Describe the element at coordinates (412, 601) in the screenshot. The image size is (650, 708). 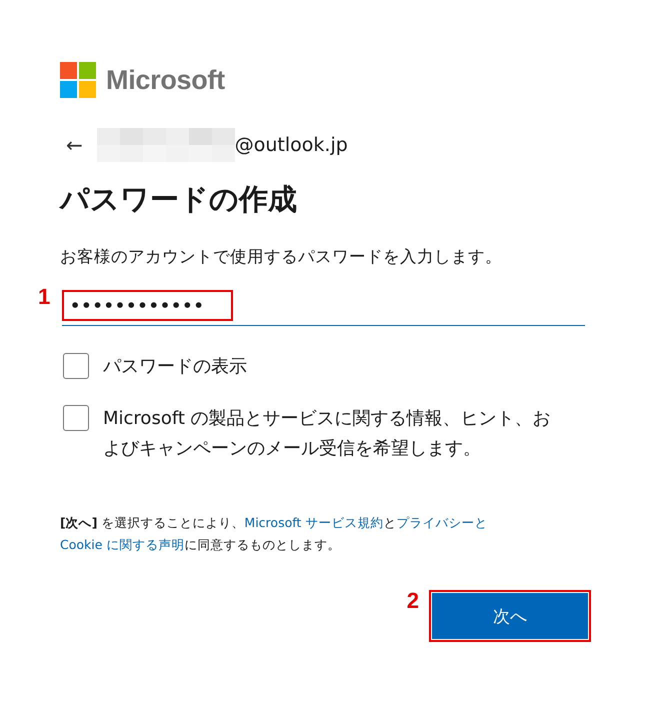
I see `annotation-number: 2` at that location.